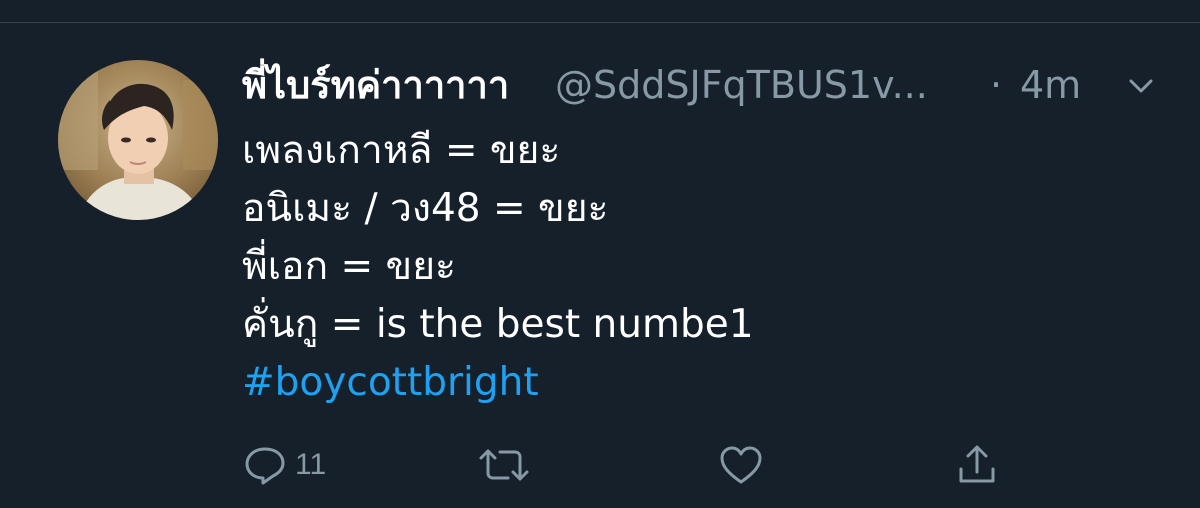 Image resolution: width=1200 pixels, height=508 pixels. What do you see at coordinates (425, 208) in the screenshot?
I see `tweet-line-2: อนิเมะ / วง48 = ขยะ` at bounding box center [425, 208].